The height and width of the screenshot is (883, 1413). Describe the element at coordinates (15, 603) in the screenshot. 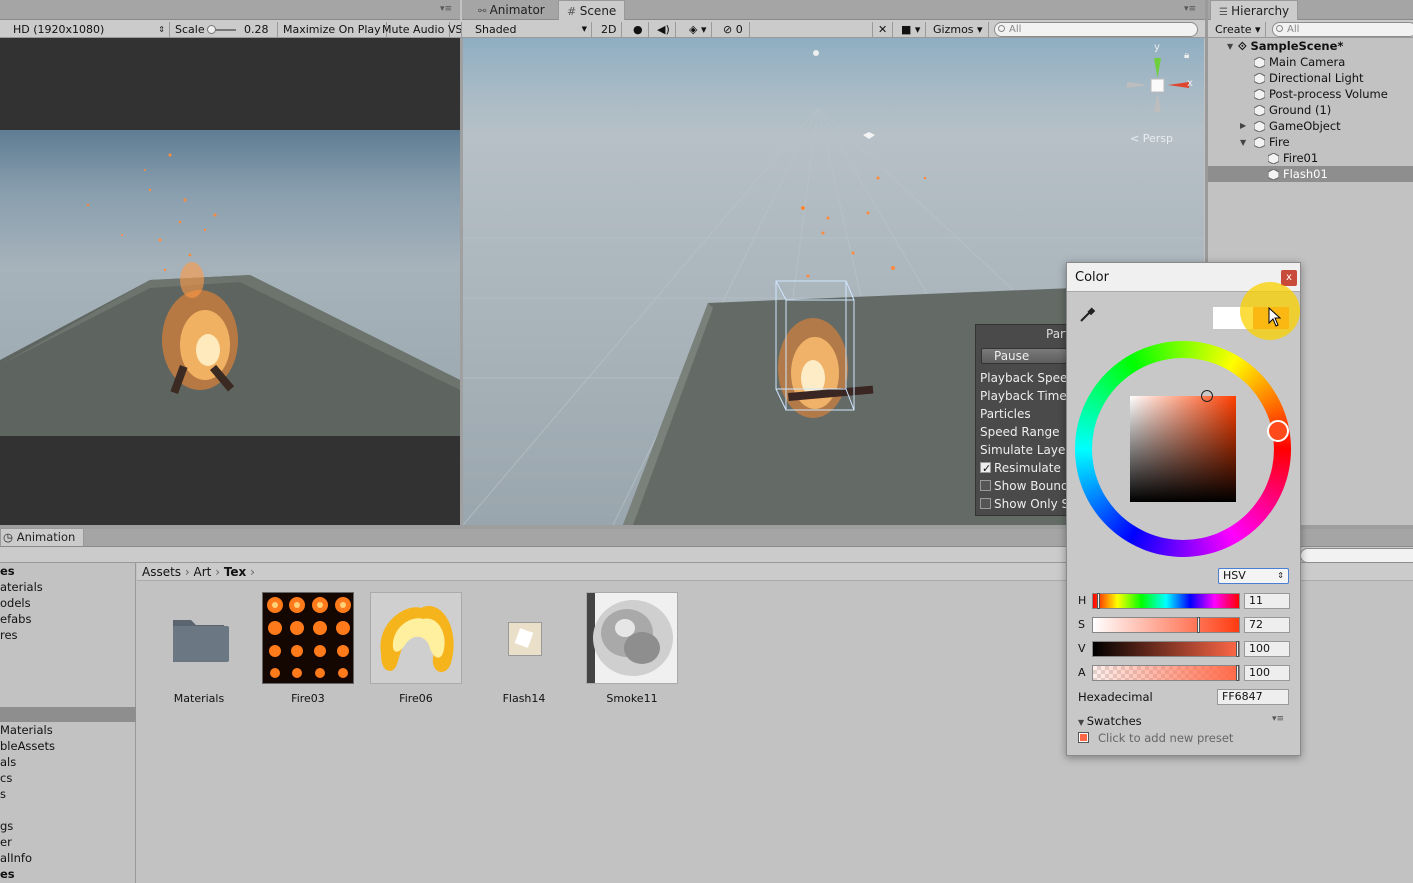

I see `folder-item: odels` at that location.